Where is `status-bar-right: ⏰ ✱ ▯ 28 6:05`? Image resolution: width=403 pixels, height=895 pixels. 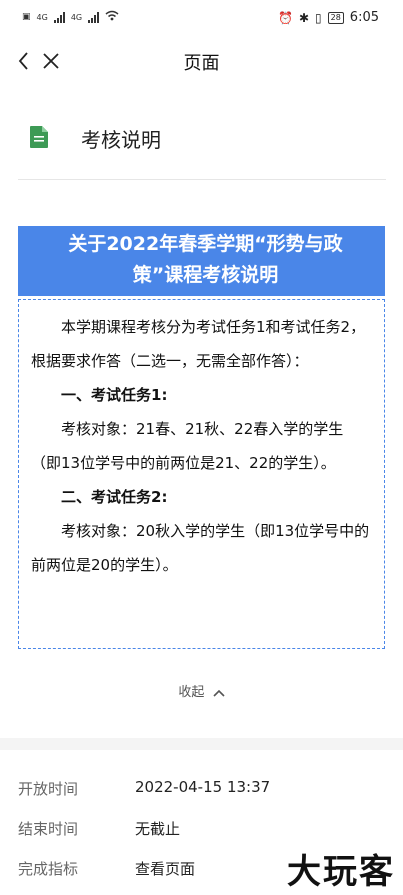
status-bar-right: ⏰ ✱ ▯ 28 6:05 is located at coordinates (328, 17).